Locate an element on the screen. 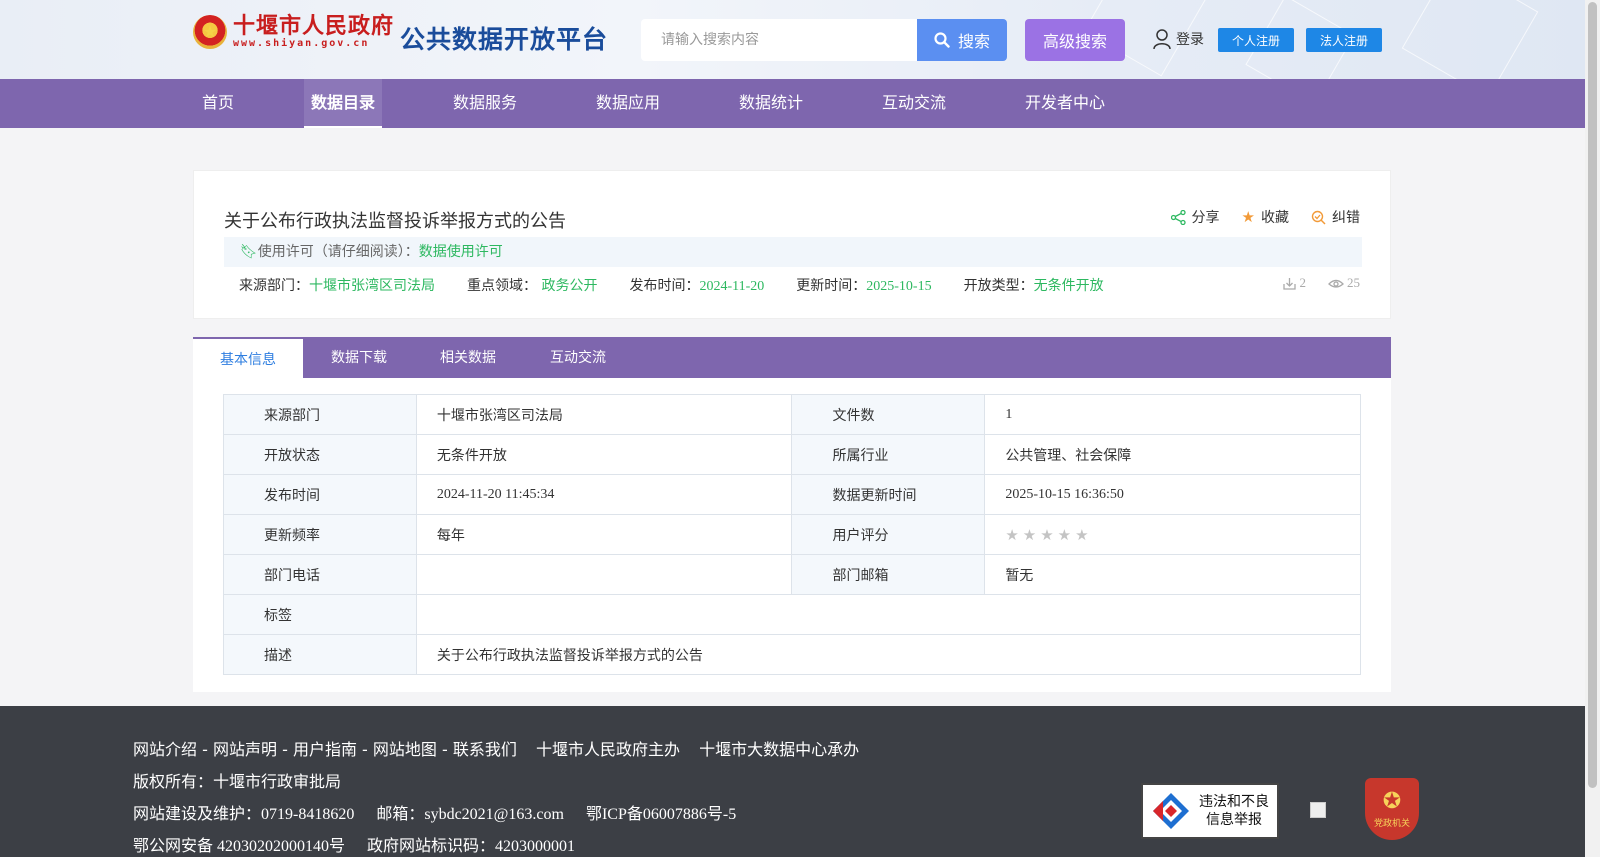 This screenshot has height=857, width=1600. table-row: 来源部门 十堰市张湾区司法局 文件数 1 is located at coordinates (792, 414).